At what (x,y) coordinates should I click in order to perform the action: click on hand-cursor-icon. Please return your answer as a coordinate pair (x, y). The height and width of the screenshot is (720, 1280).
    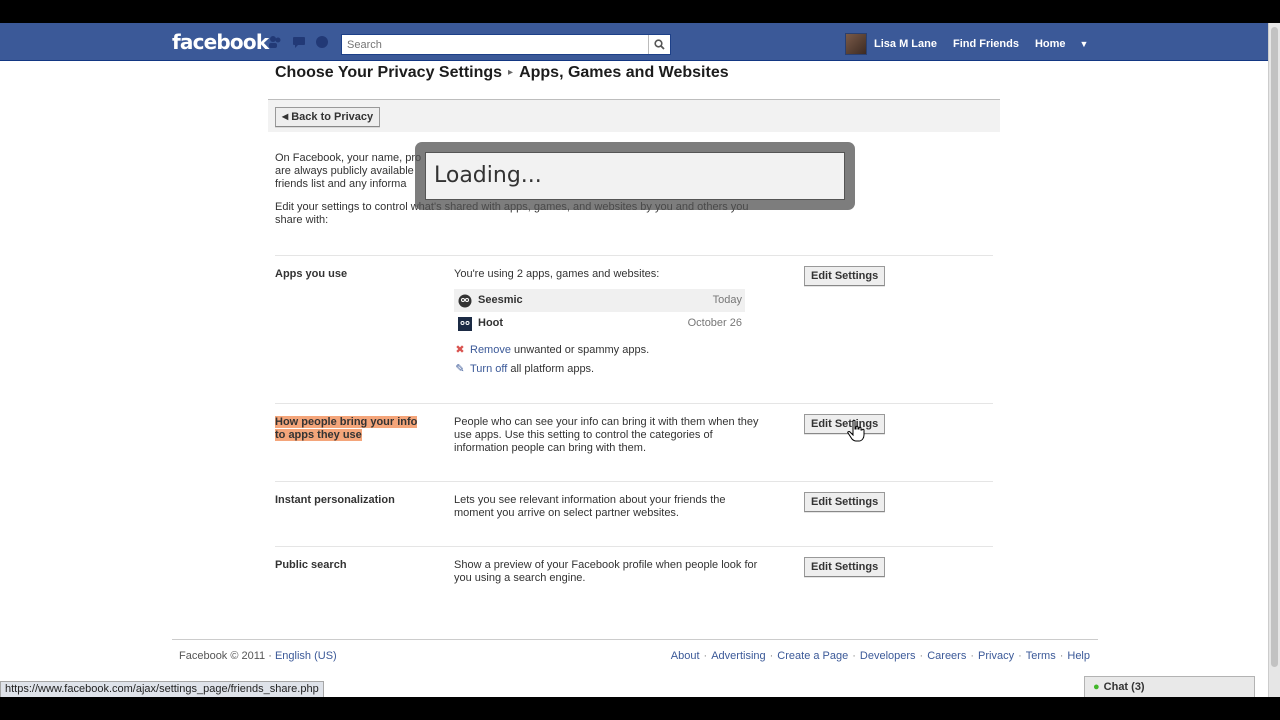
    Looking at the image, I should click on (856, 431).